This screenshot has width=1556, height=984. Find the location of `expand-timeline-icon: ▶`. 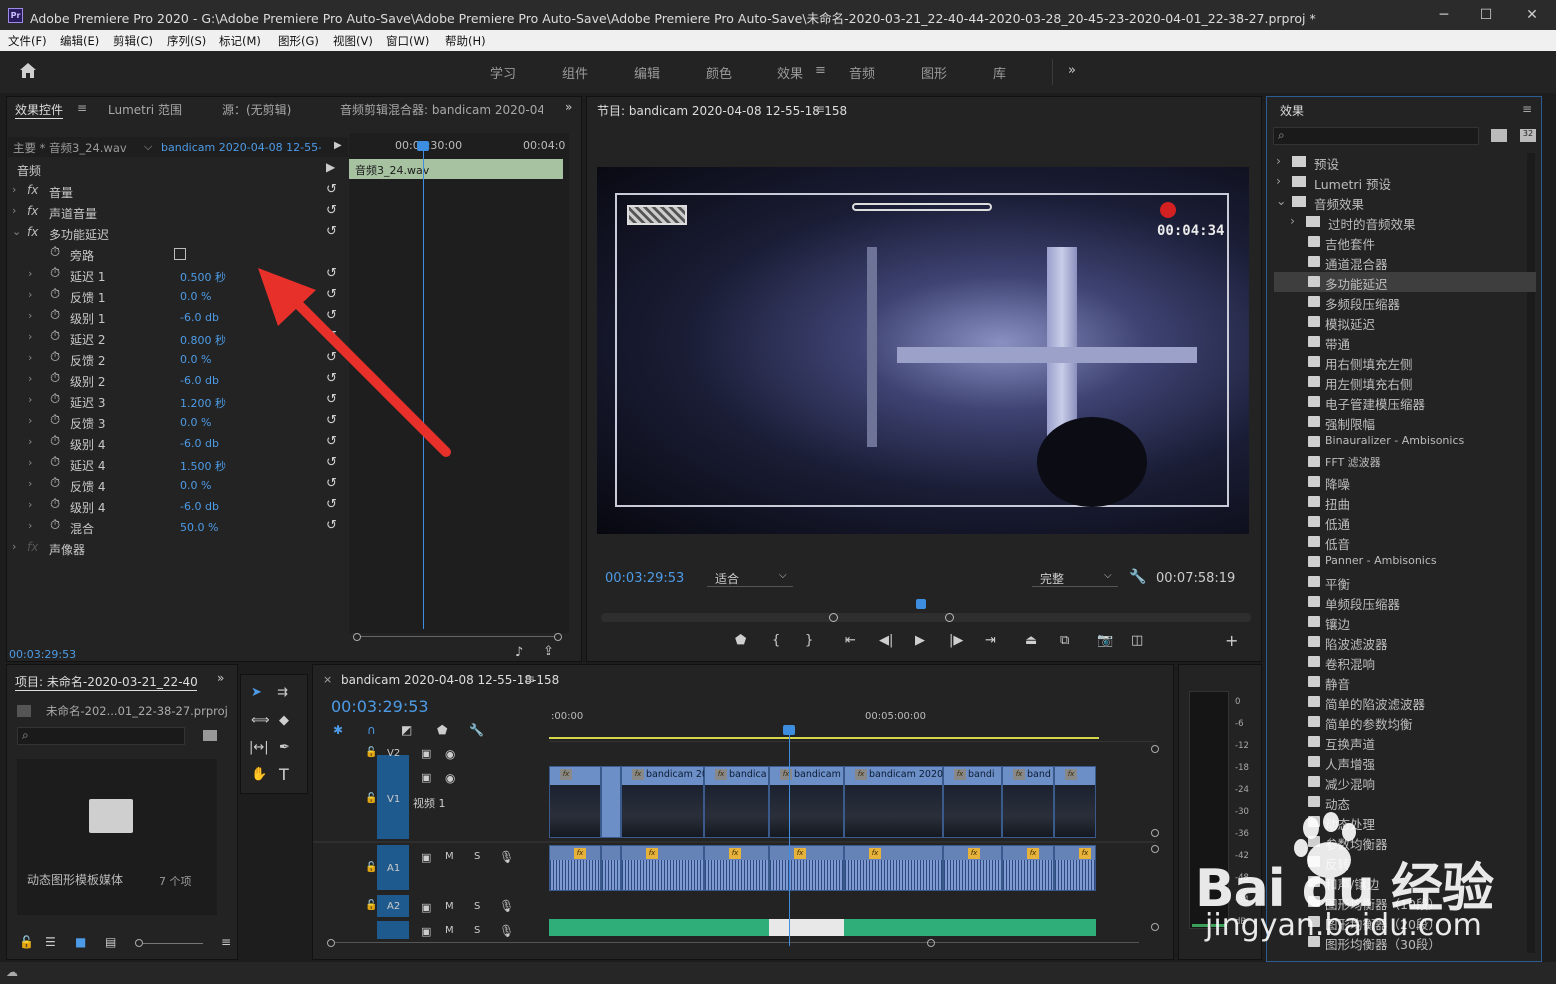

expand-timeline-icon: ▶ is located at coordinates (338, 145).